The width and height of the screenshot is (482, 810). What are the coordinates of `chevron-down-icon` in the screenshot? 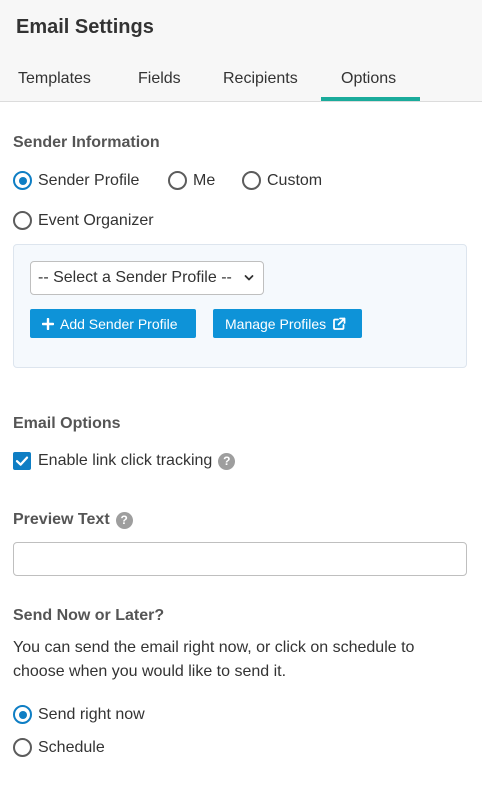 It's located at (249, 278).